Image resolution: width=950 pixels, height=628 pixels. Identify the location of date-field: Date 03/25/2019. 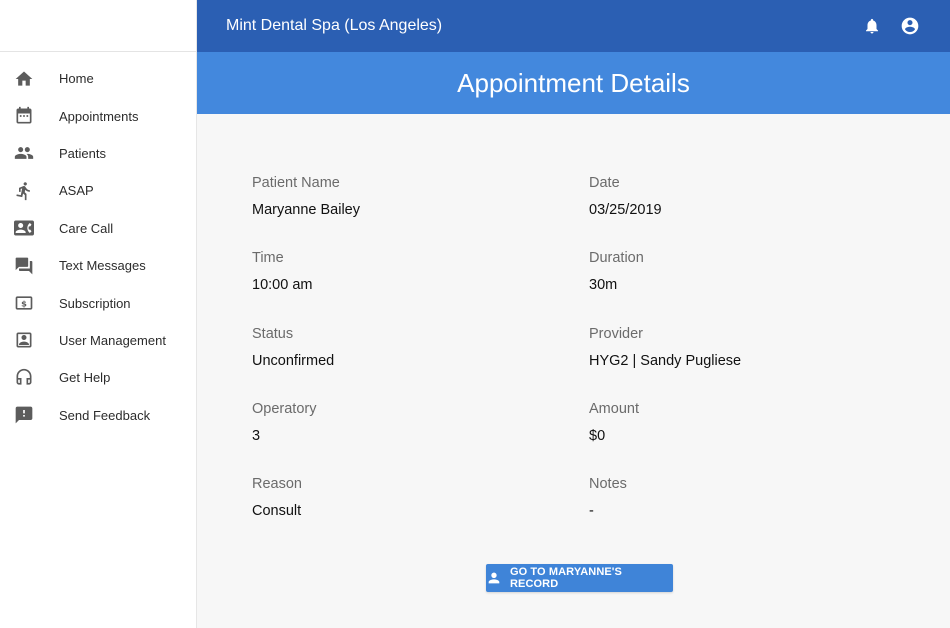
(625, 196).